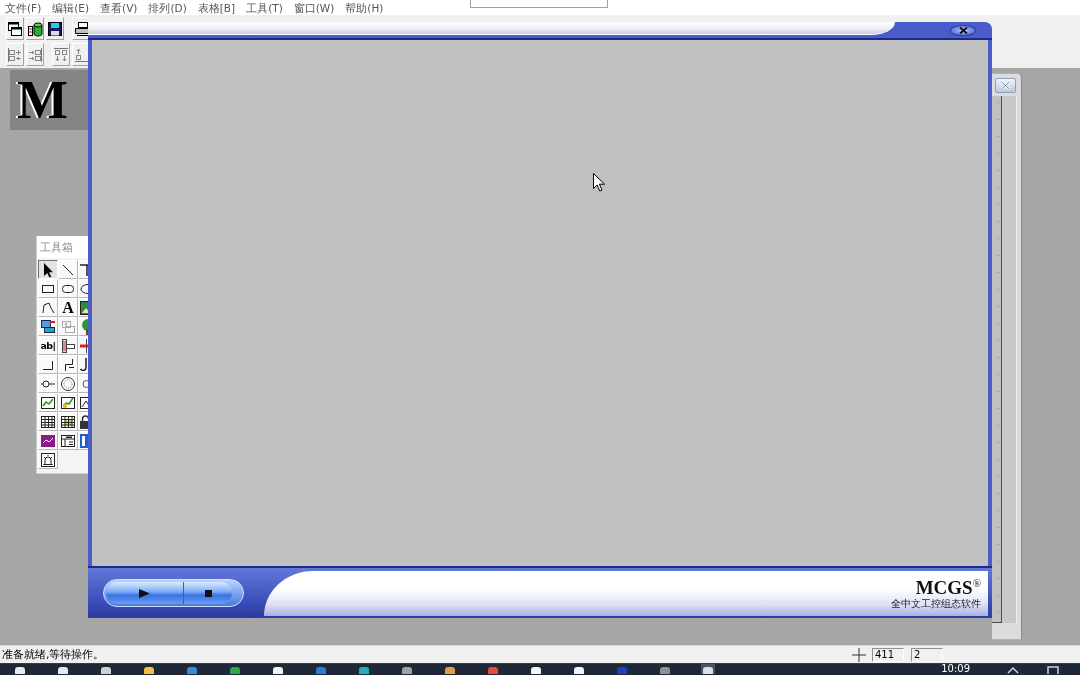  Describe the element at coordinates (68, 326) in the screenshot. I see `frames-icon` at that location.